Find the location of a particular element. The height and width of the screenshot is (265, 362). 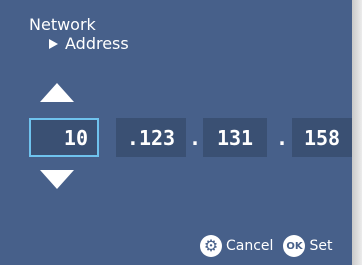

breadcrumb-label: Address is located at coordinates (97, 43).